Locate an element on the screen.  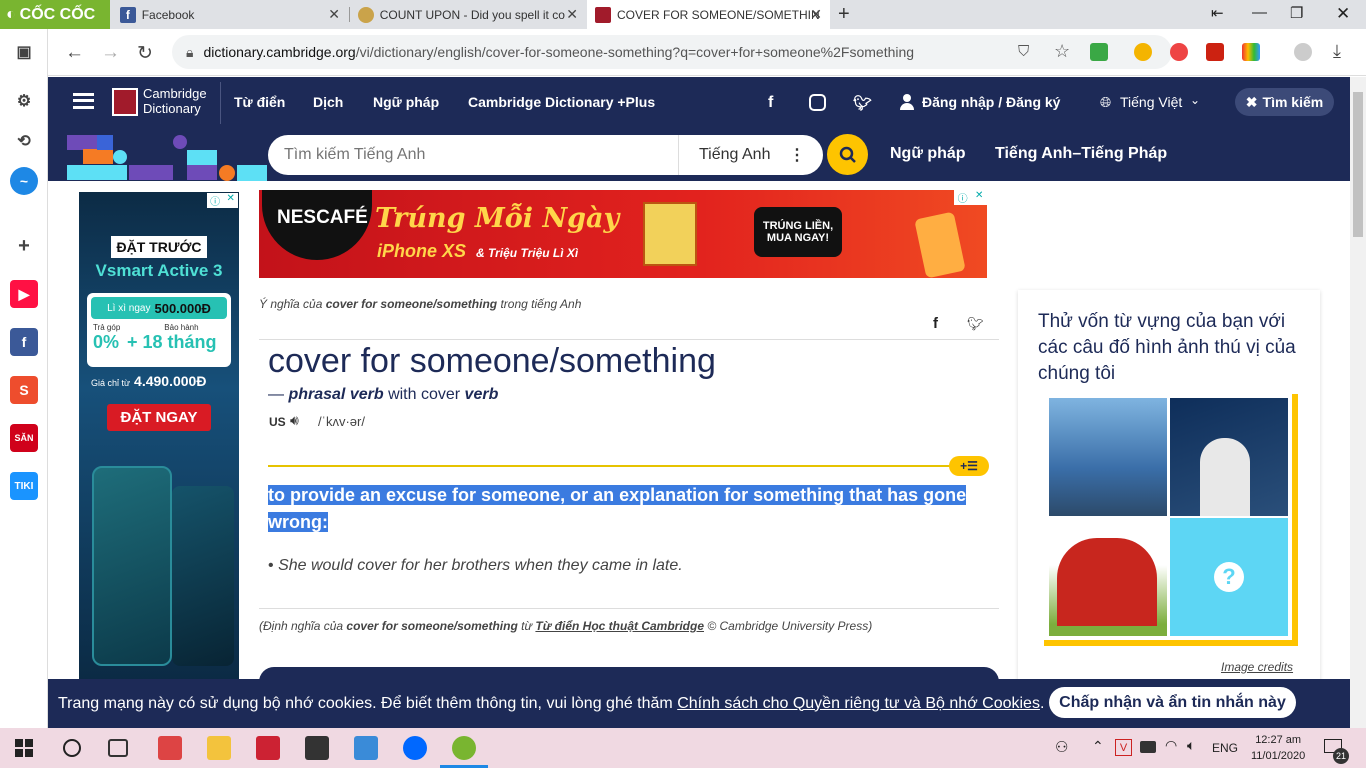
sendo-icon: SĂN is located at coordinates (24, 438).